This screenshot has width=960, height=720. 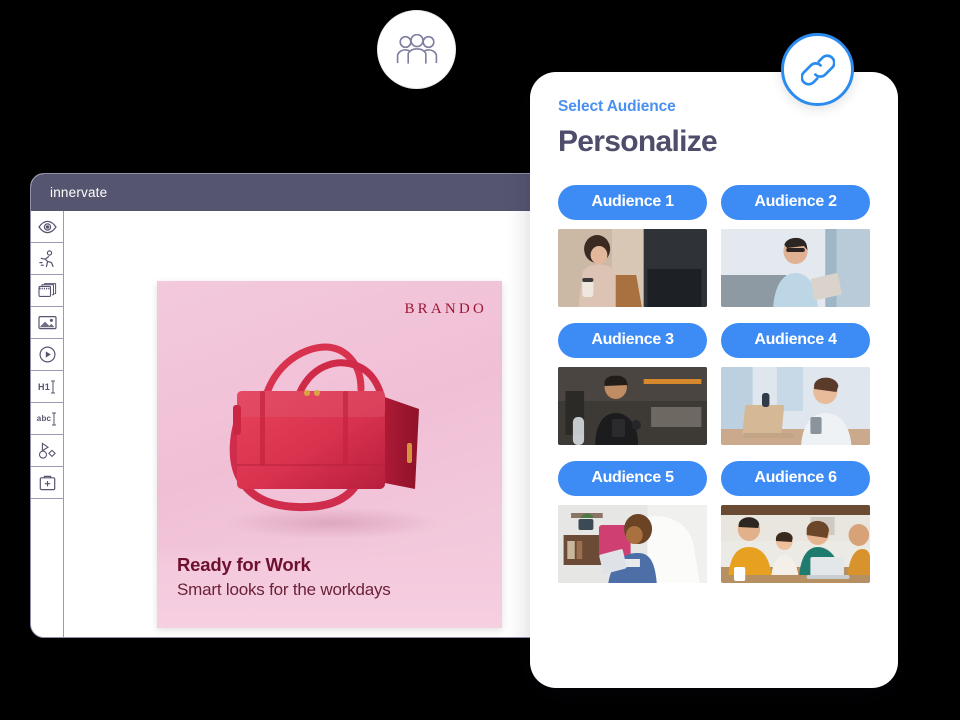 I want to click on heading-text-icon: H1, so click(x=47, y=387).